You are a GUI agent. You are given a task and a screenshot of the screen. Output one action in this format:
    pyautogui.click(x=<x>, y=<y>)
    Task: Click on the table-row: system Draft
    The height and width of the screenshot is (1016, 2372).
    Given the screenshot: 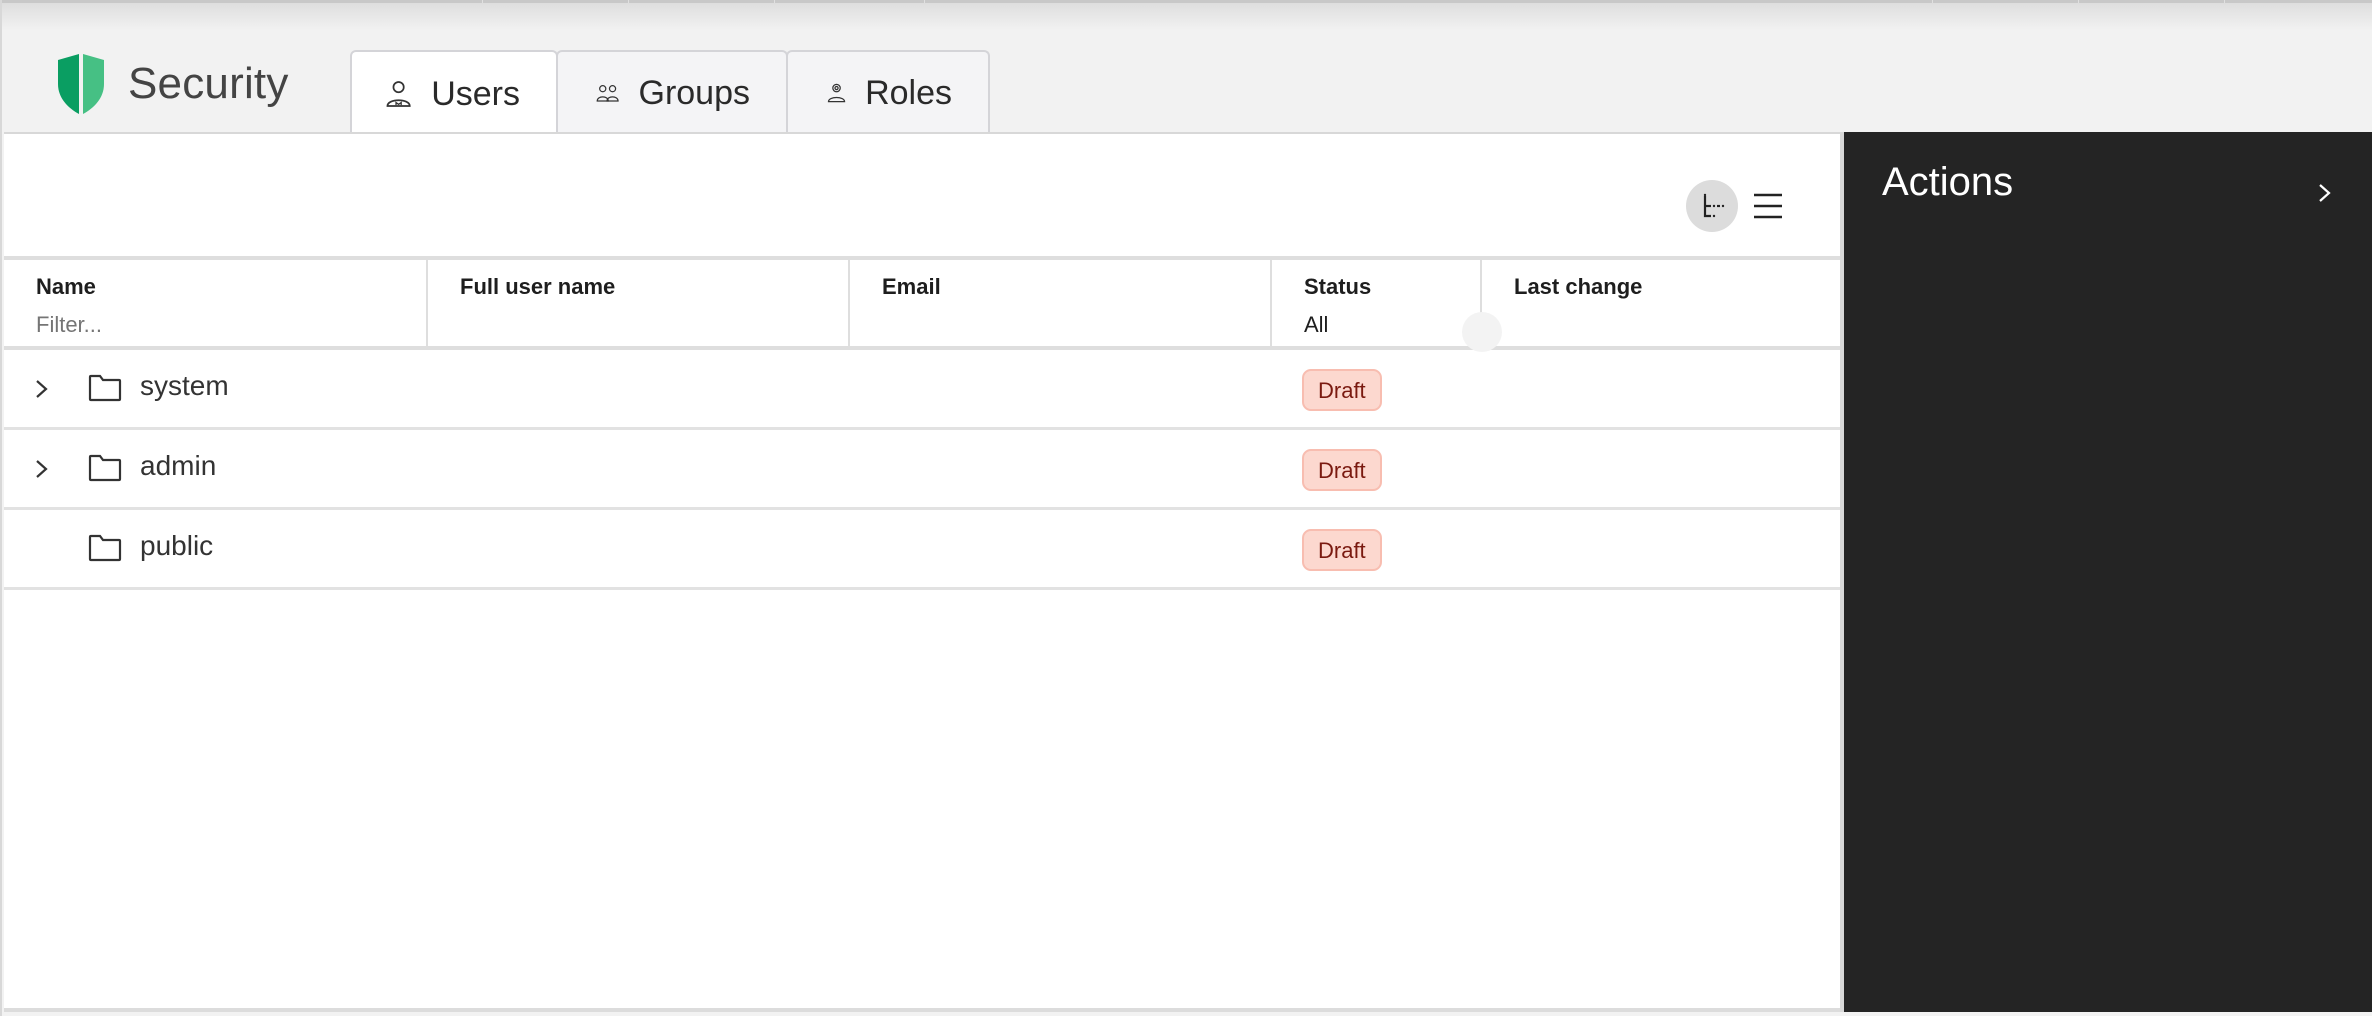 What is the action you would take?
    pyautogui.click(x=922, y=390)
    